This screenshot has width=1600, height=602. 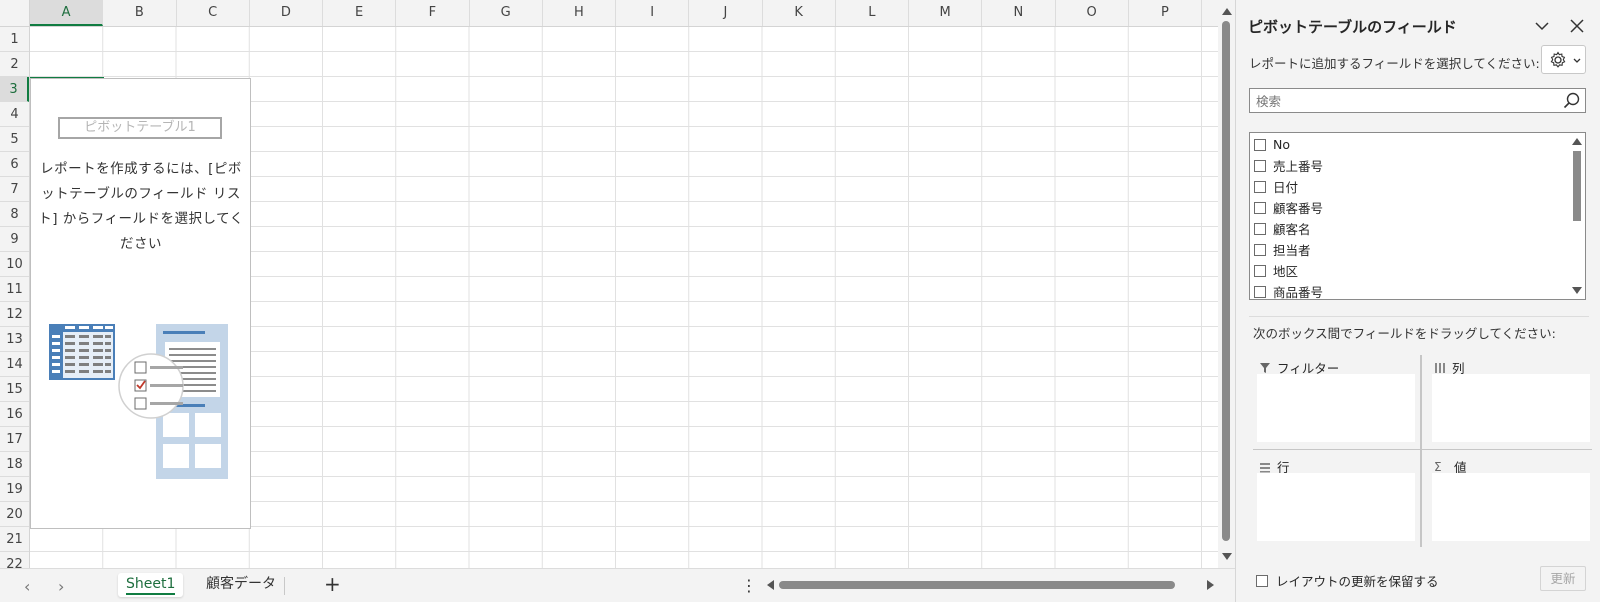 What do you see at coordinates (1572, 101) in the screenshot?
I see `search-icon` at bounding box center [1572, 101].